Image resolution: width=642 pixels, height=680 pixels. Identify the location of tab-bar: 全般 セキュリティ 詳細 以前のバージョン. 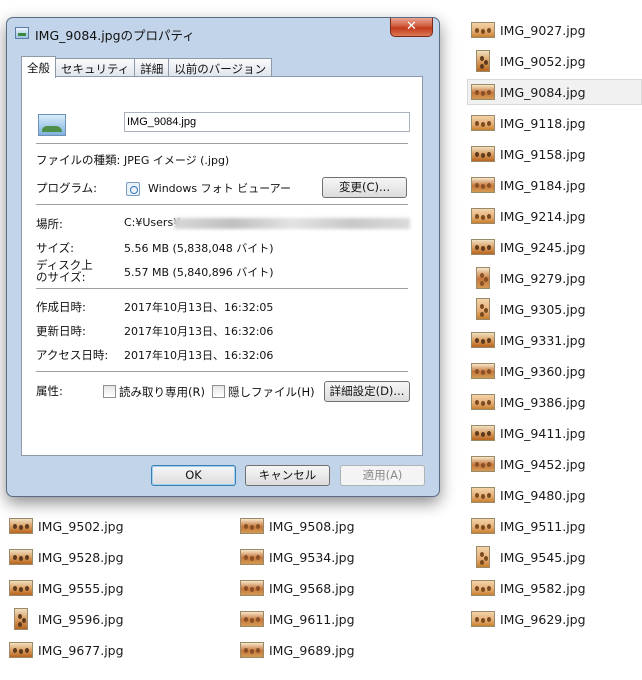
(147, 67).